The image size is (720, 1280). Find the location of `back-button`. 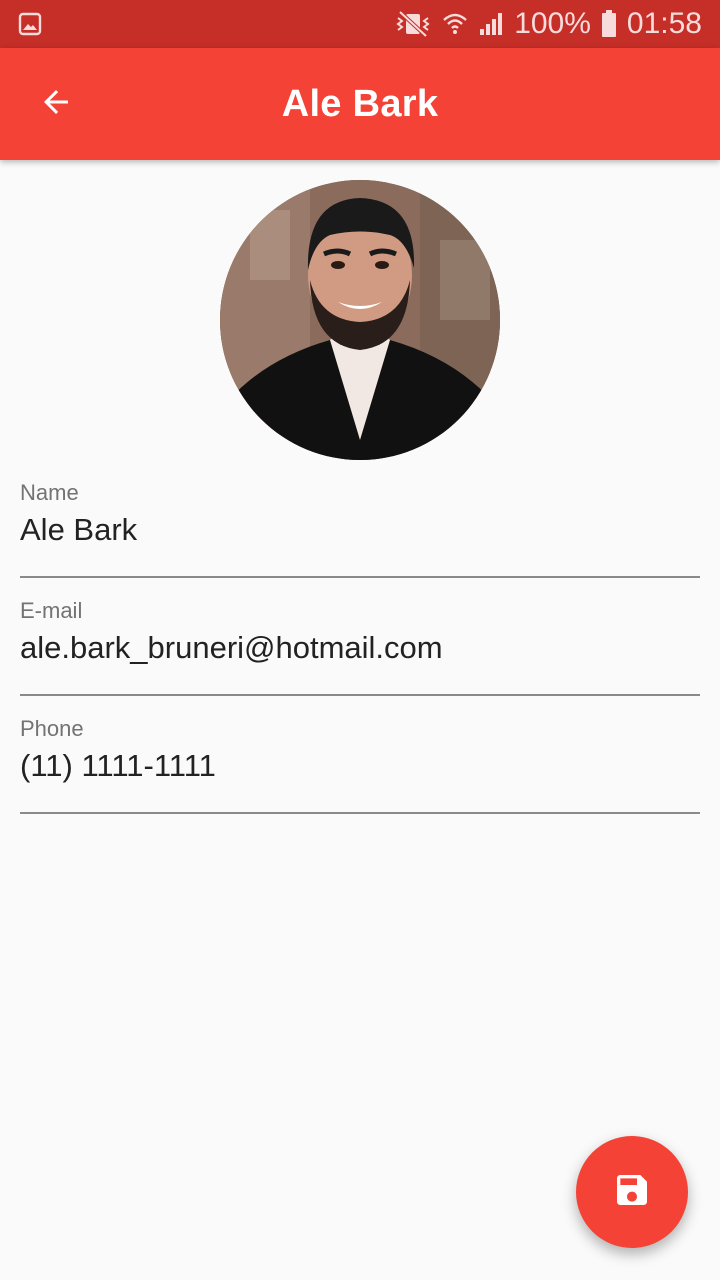

back-button is located at coordinates (56, 104).